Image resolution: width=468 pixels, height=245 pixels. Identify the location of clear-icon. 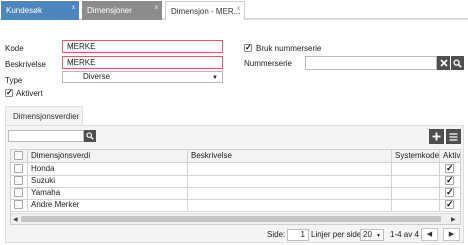
(443, 63).